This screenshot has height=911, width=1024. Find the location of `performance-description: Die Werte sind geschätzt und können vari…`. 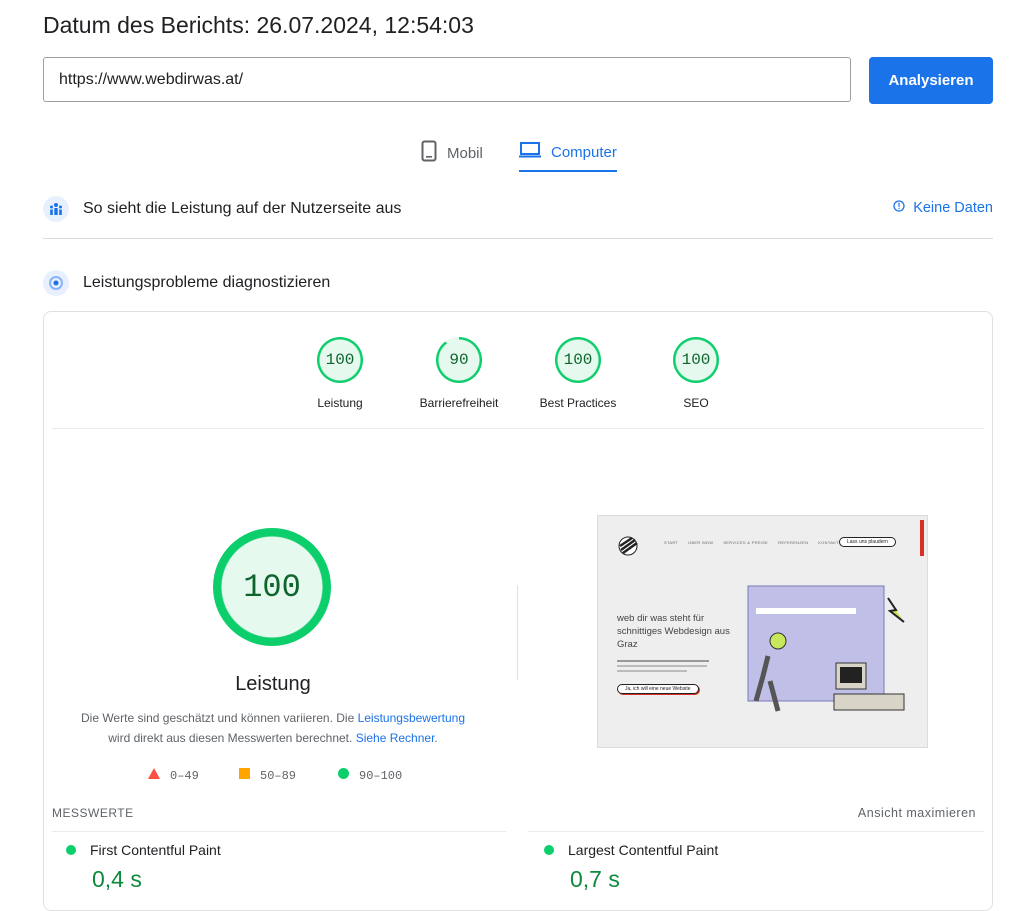

performance-description: Die Werte sind geschätzt und können vari… is located at coordinates (272, 728).